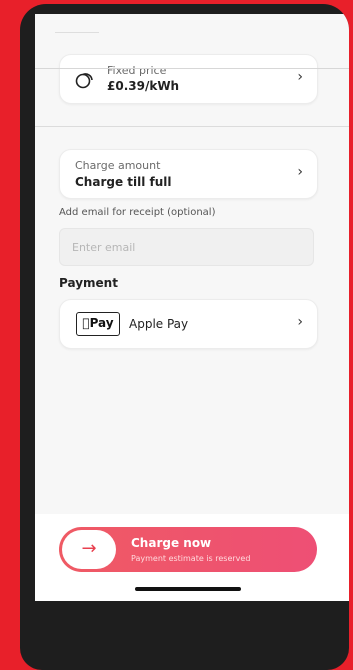  What do you see at coordinates (137, 70) in the screenshot?
I see `fixed-price-label: Fixed price` at bounding box center [137, 70].